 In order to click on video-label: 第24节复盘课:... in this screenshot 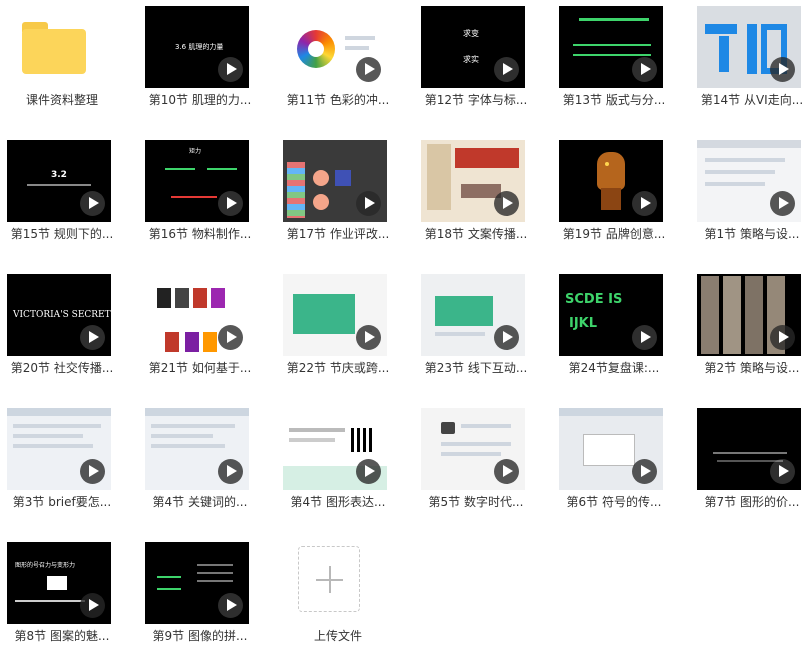, I will do `click(614, 368)`.